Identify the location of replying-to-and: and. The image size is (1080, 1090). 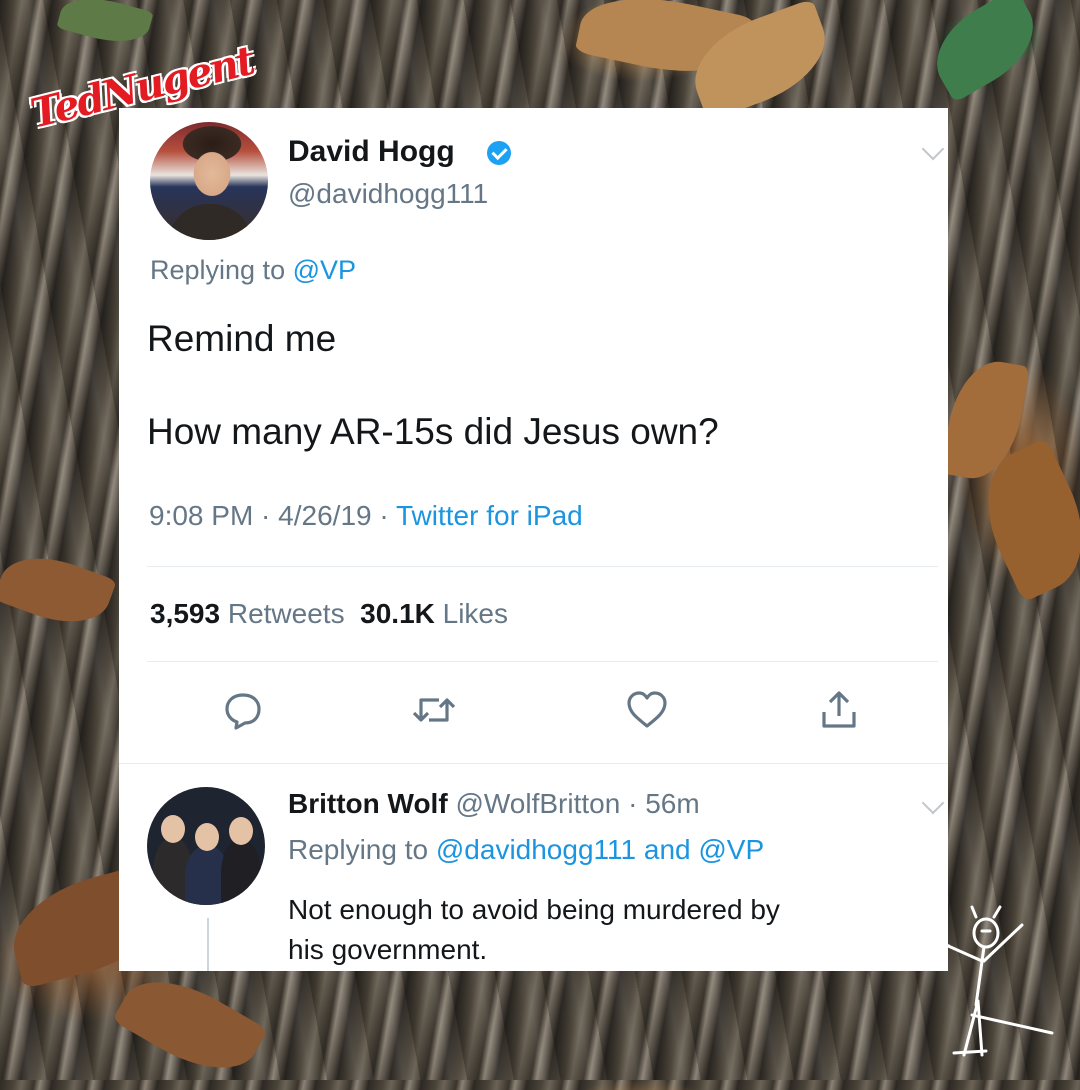
(667, 849).